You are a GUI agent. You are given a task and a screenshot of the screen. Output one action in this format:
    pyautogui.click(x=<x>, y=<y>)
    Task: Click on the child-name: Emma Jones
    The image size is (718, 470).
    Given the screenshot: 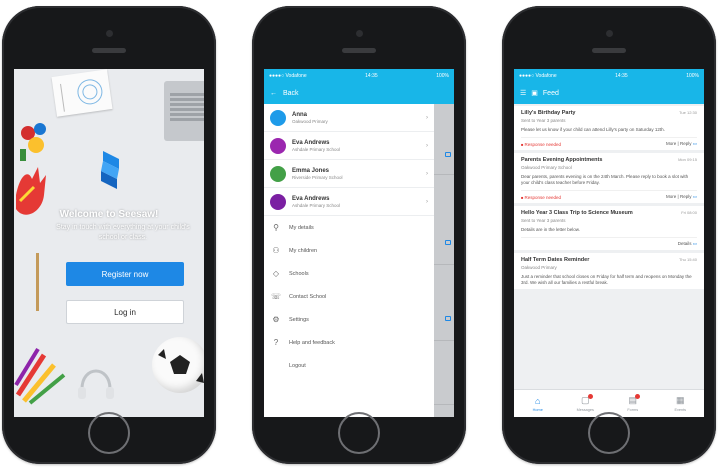 What is the action you would take?
    pyautogui.click(x=311, y=170)
    